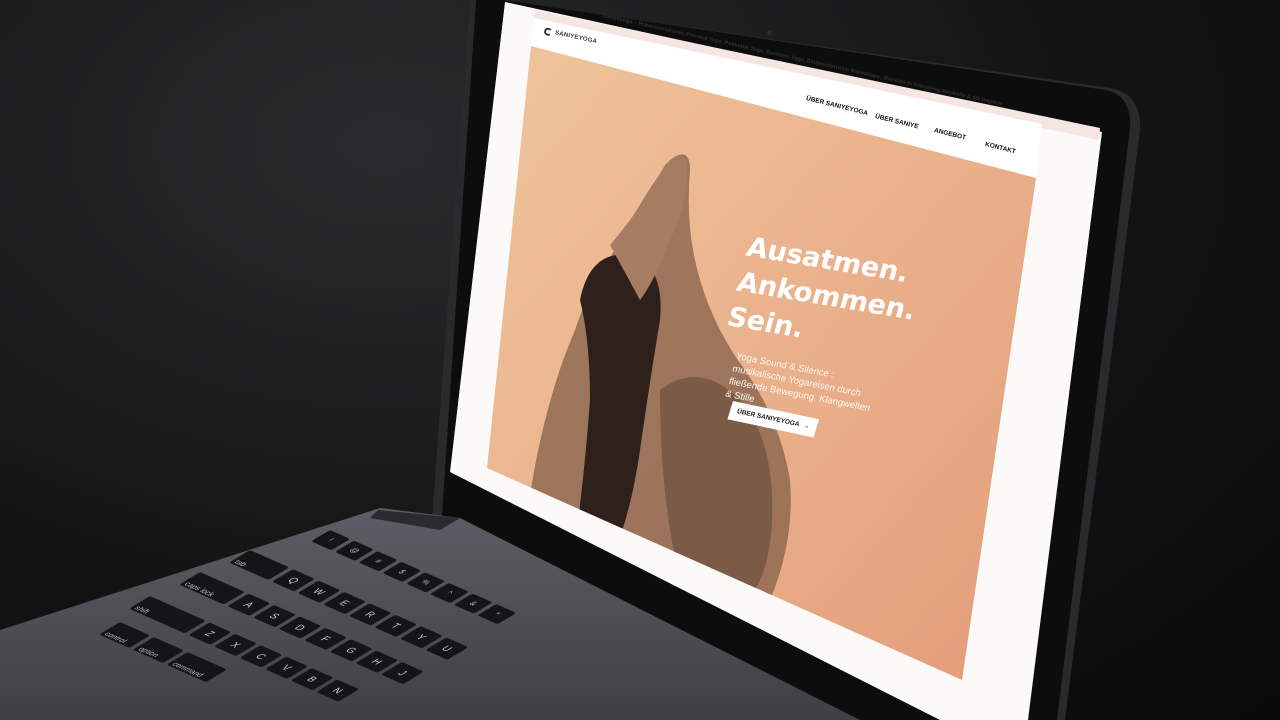  Describe the element at coordinates (196, 667) in the screenshot. I see `key-command: command` at that location.